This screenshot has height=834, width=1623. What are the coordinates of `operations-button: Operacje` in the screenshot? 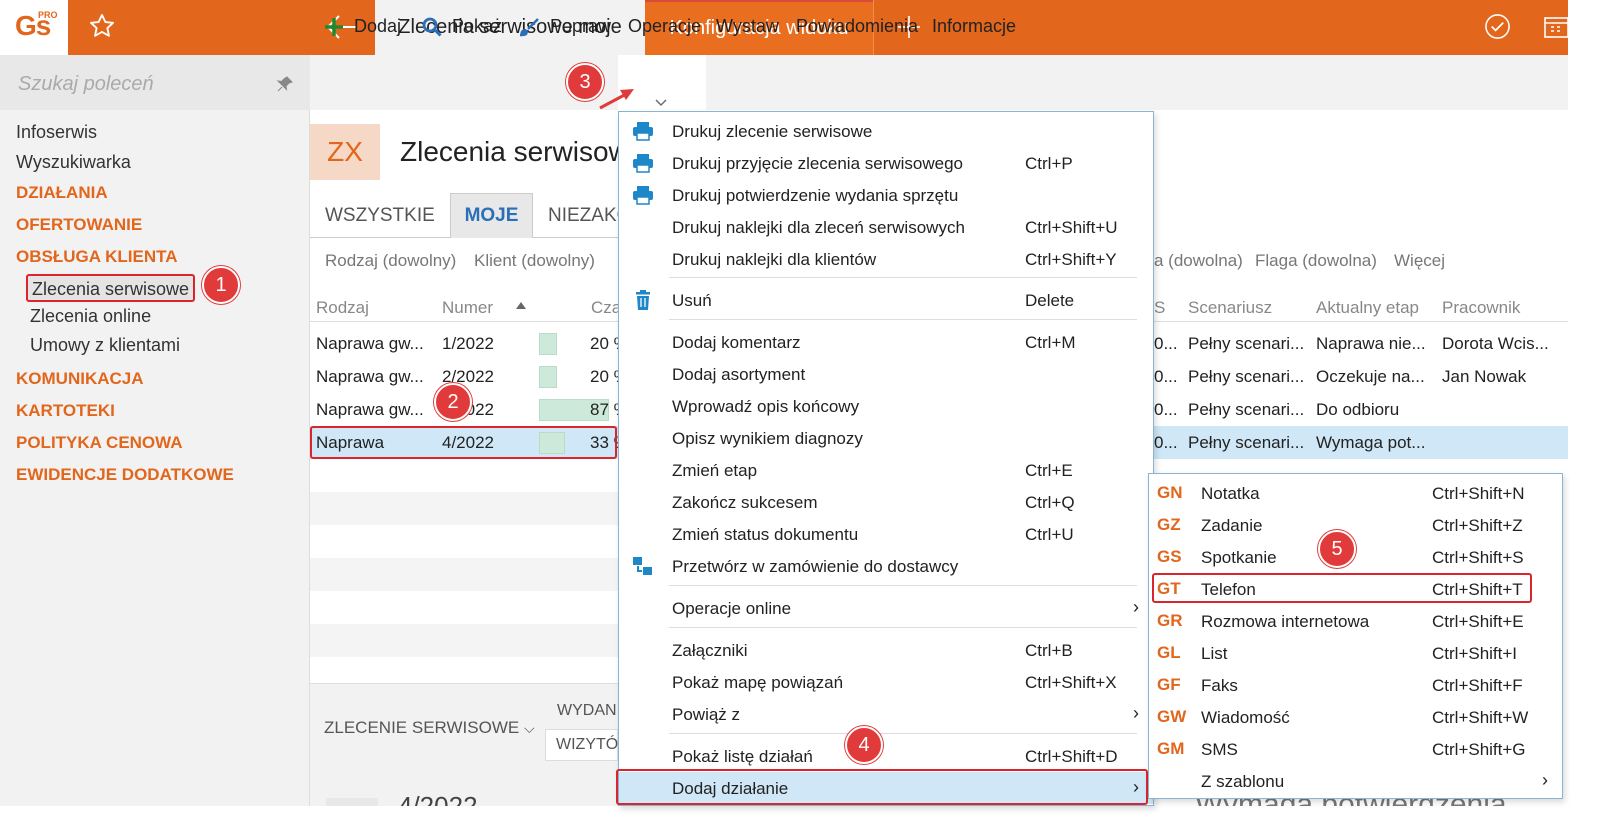 It's located at (664, 26).